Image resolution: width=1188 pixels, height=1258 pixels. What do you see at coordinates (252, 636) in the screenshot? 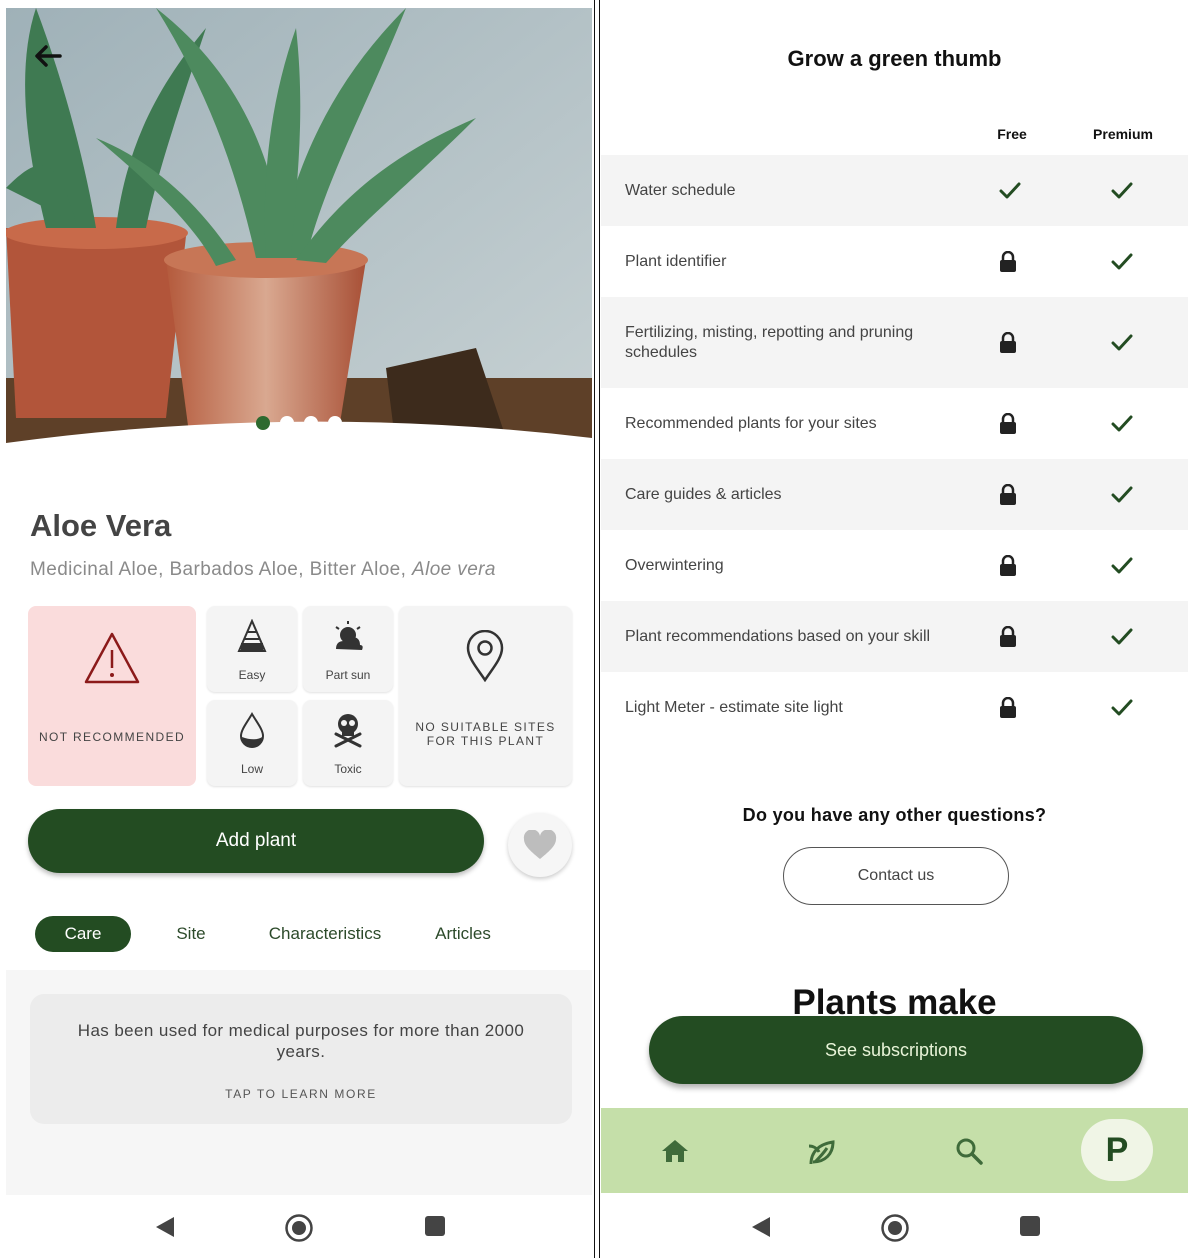
I see `difficulty-pyramid-icon` at bounding box center [252, 636].